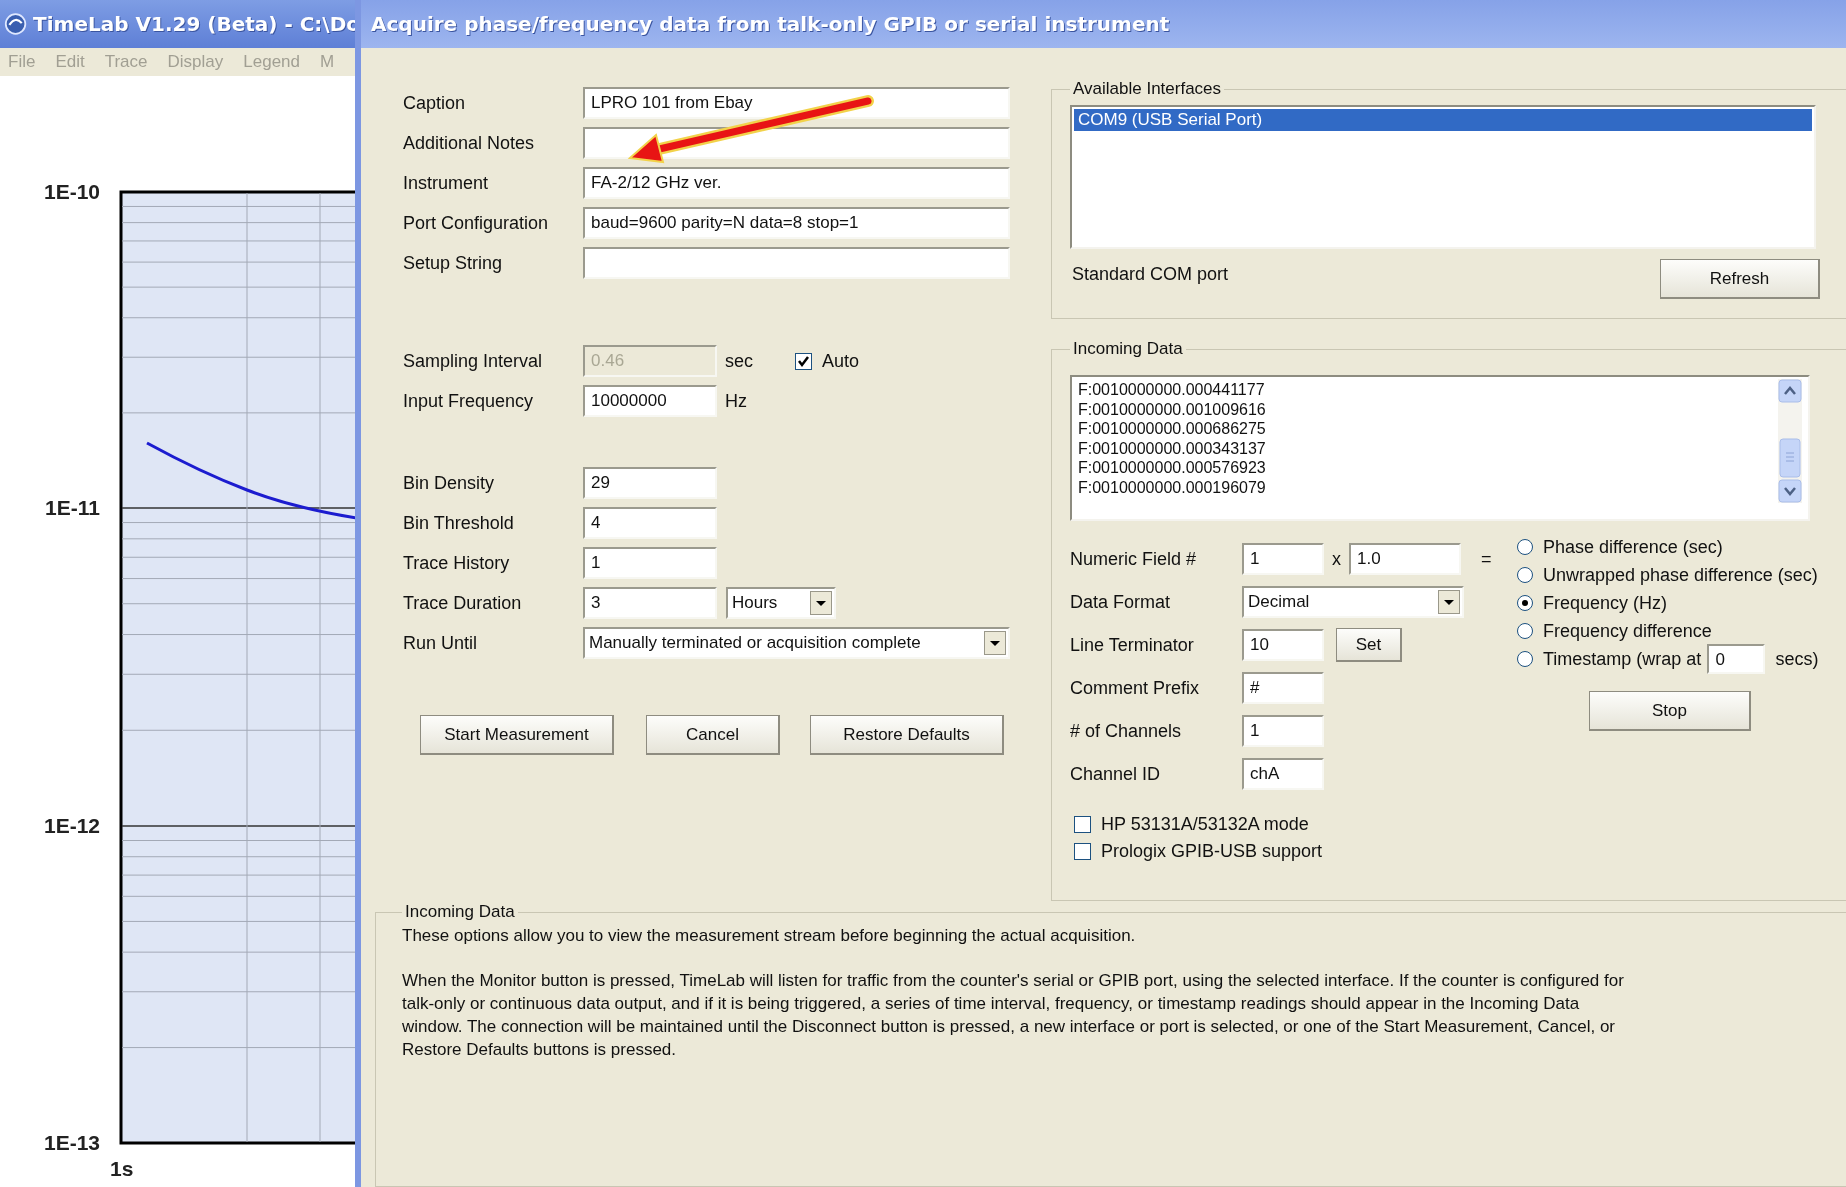 The width and height of the screenshot is (1846, 1187). I want to click on field-label: Comment Prefix, so click(1135, 688).